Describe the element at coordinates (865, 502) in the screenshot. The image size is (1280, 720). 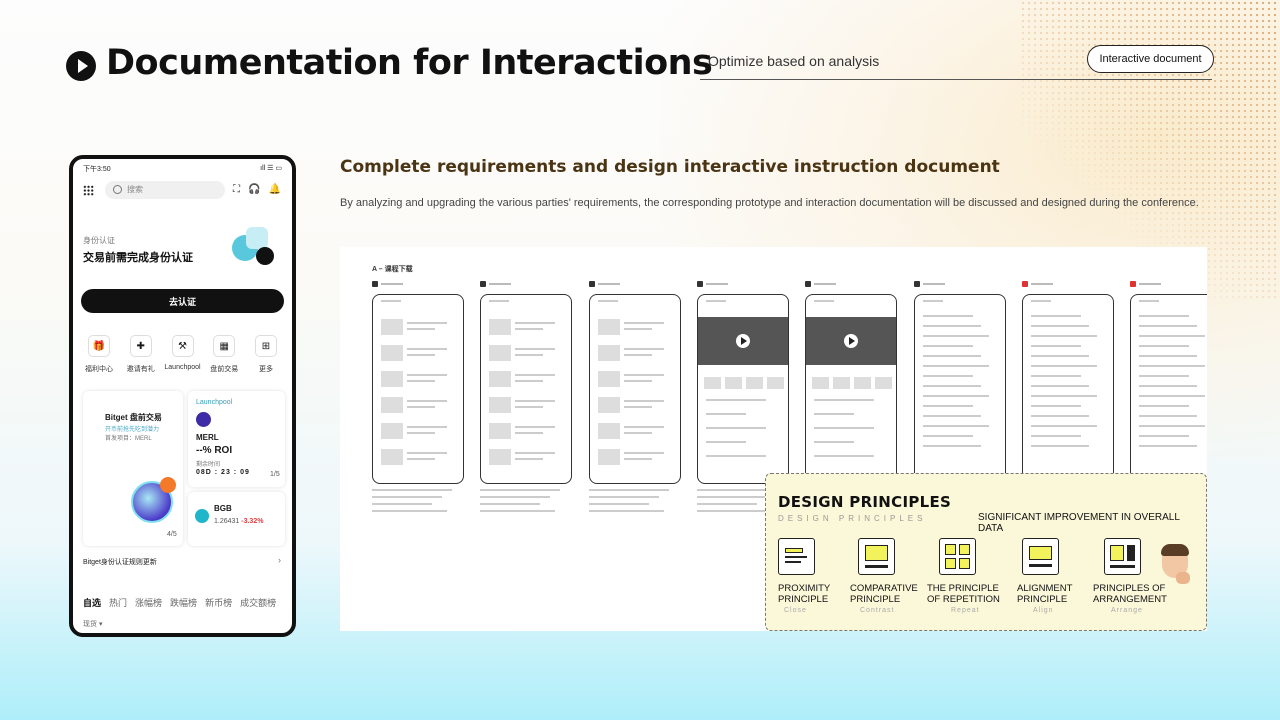
I see `design-principles-title: DESIGN PRINCIPLES` at that location.